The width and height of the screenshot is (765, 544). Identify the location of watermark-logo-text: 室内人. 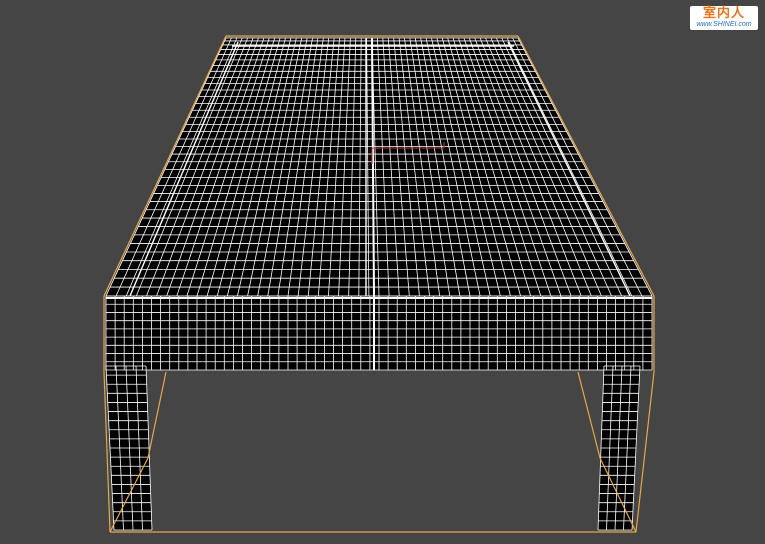
(723, 13).